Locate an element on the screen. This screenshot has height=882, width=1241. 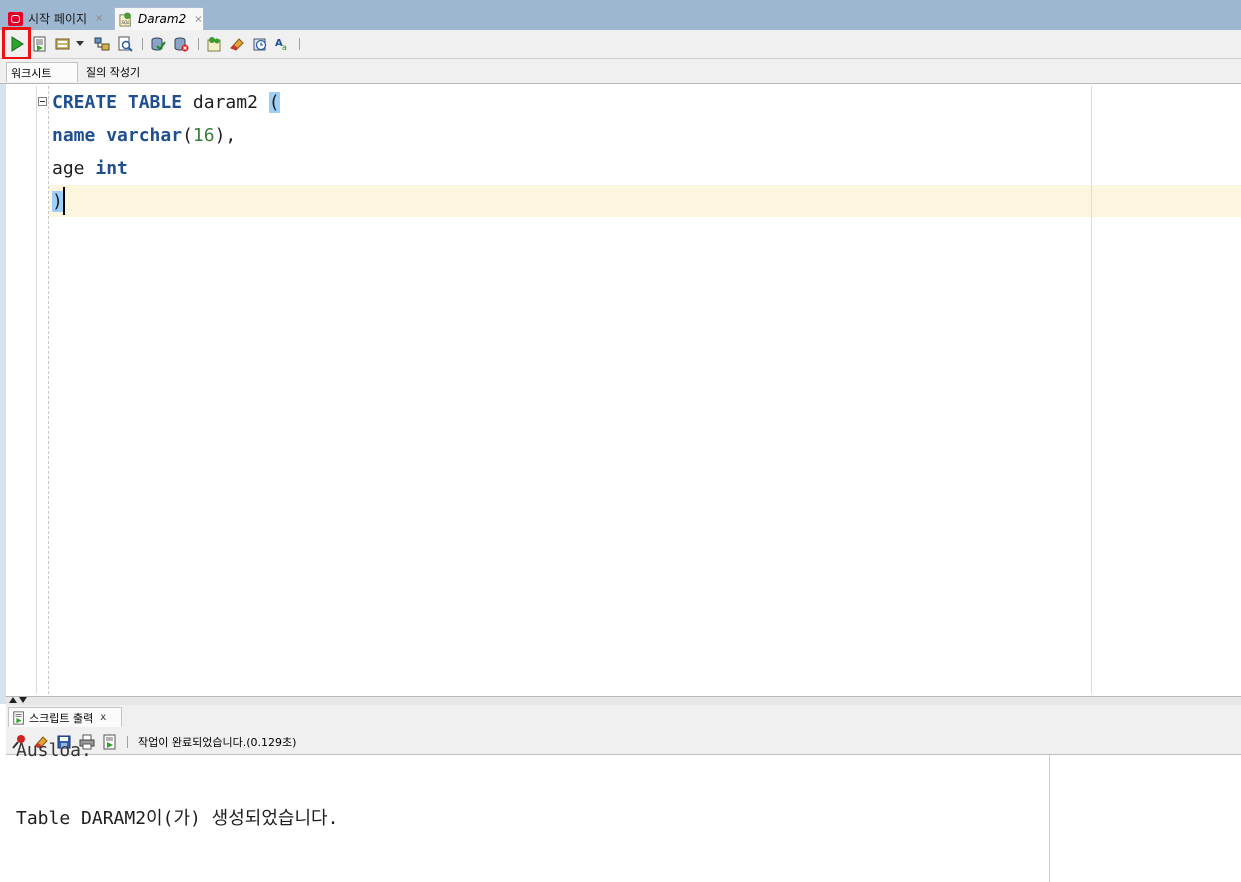
subtab-worksheet: 워크시트 is located at coordinates (42, 72).